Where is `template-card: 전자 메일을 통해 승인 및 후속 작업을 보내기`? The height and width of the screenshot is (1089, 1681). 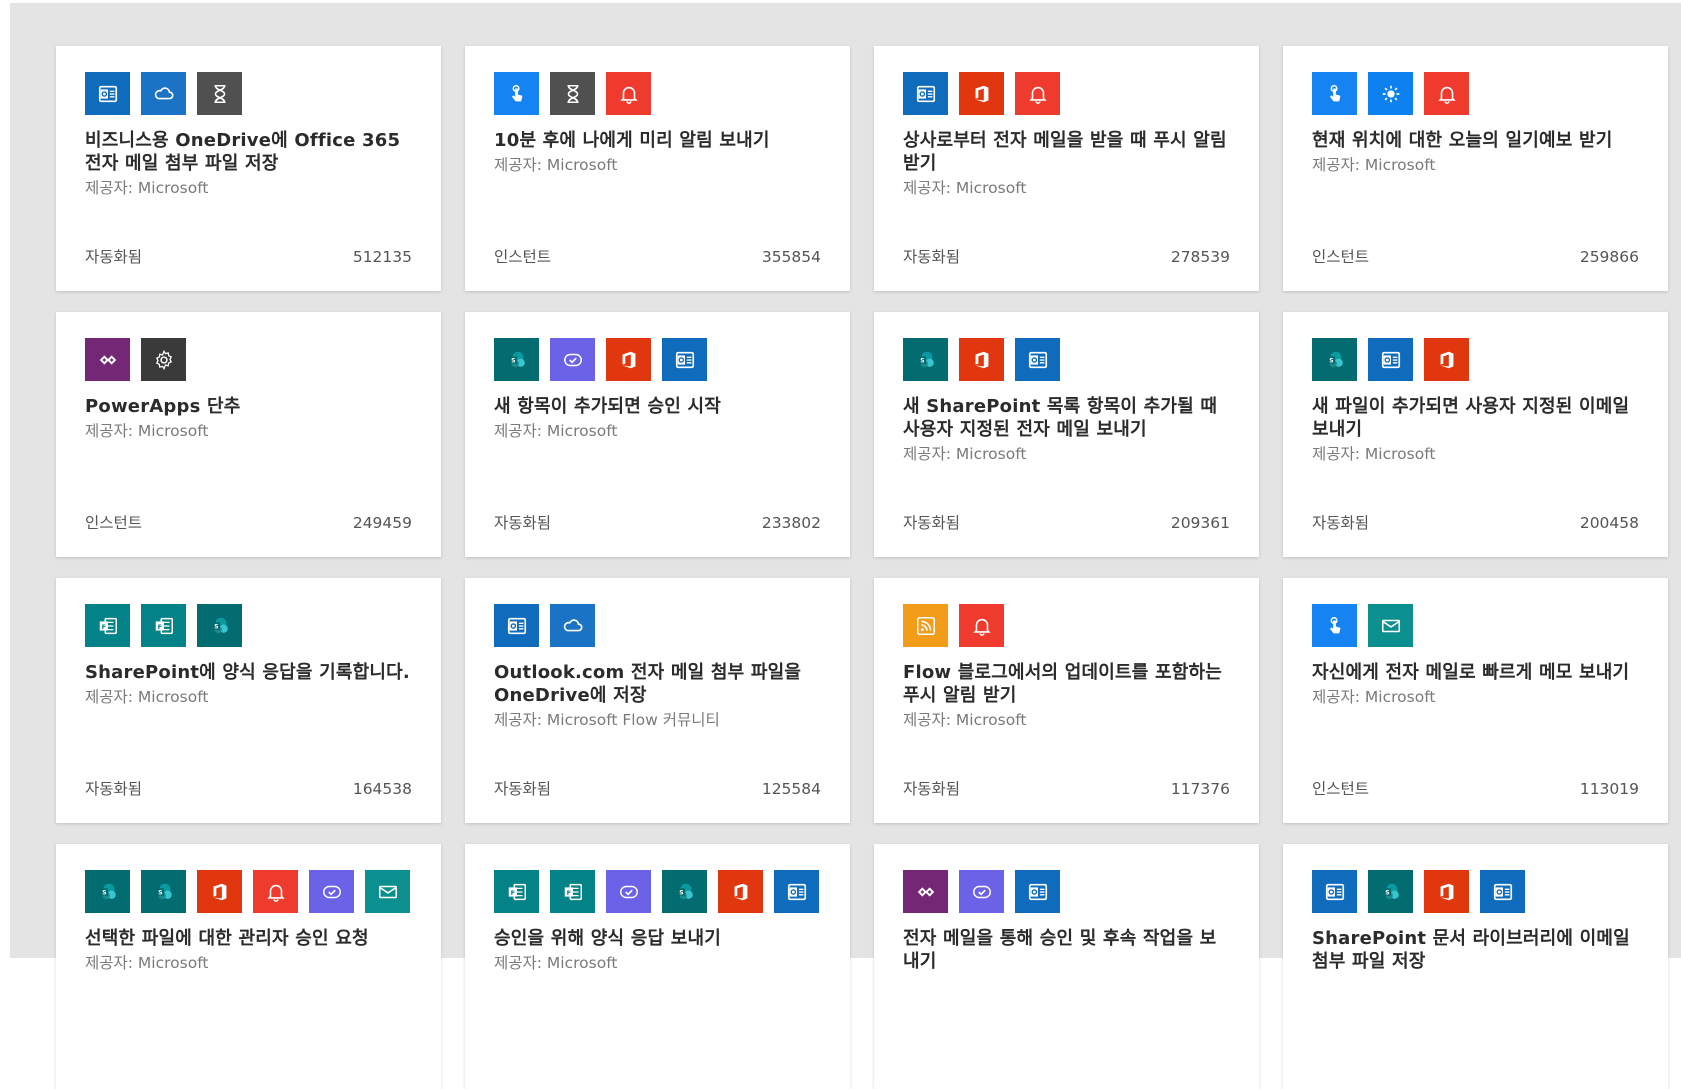
template-card: 전자 메일을 통해 승인 및 후속 작업을 보내기 is located at coordinates (1066, 966).